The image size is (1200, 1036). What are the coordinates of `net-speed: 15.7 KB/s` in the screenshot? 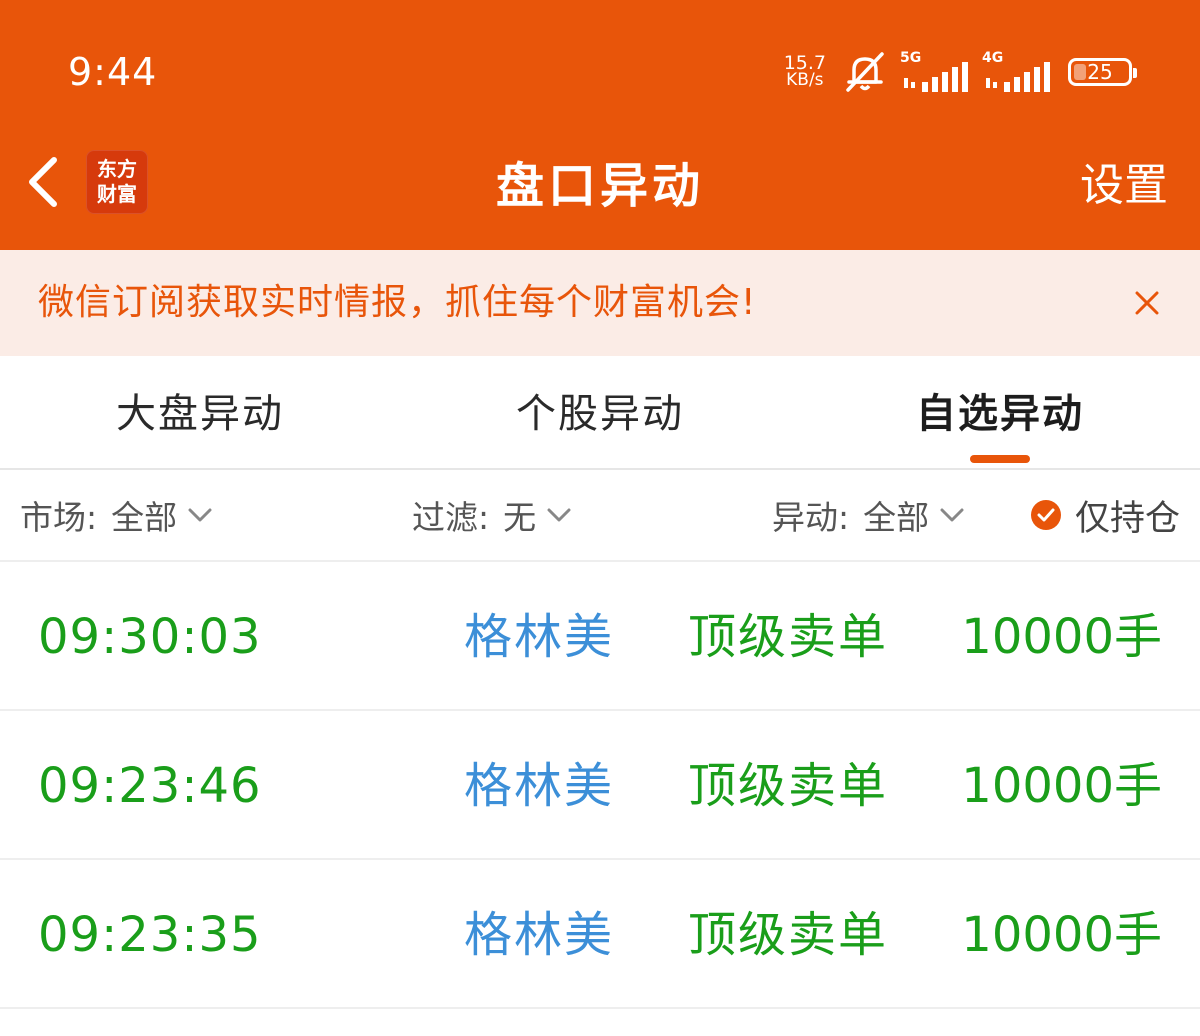 It's located at (805, 72).